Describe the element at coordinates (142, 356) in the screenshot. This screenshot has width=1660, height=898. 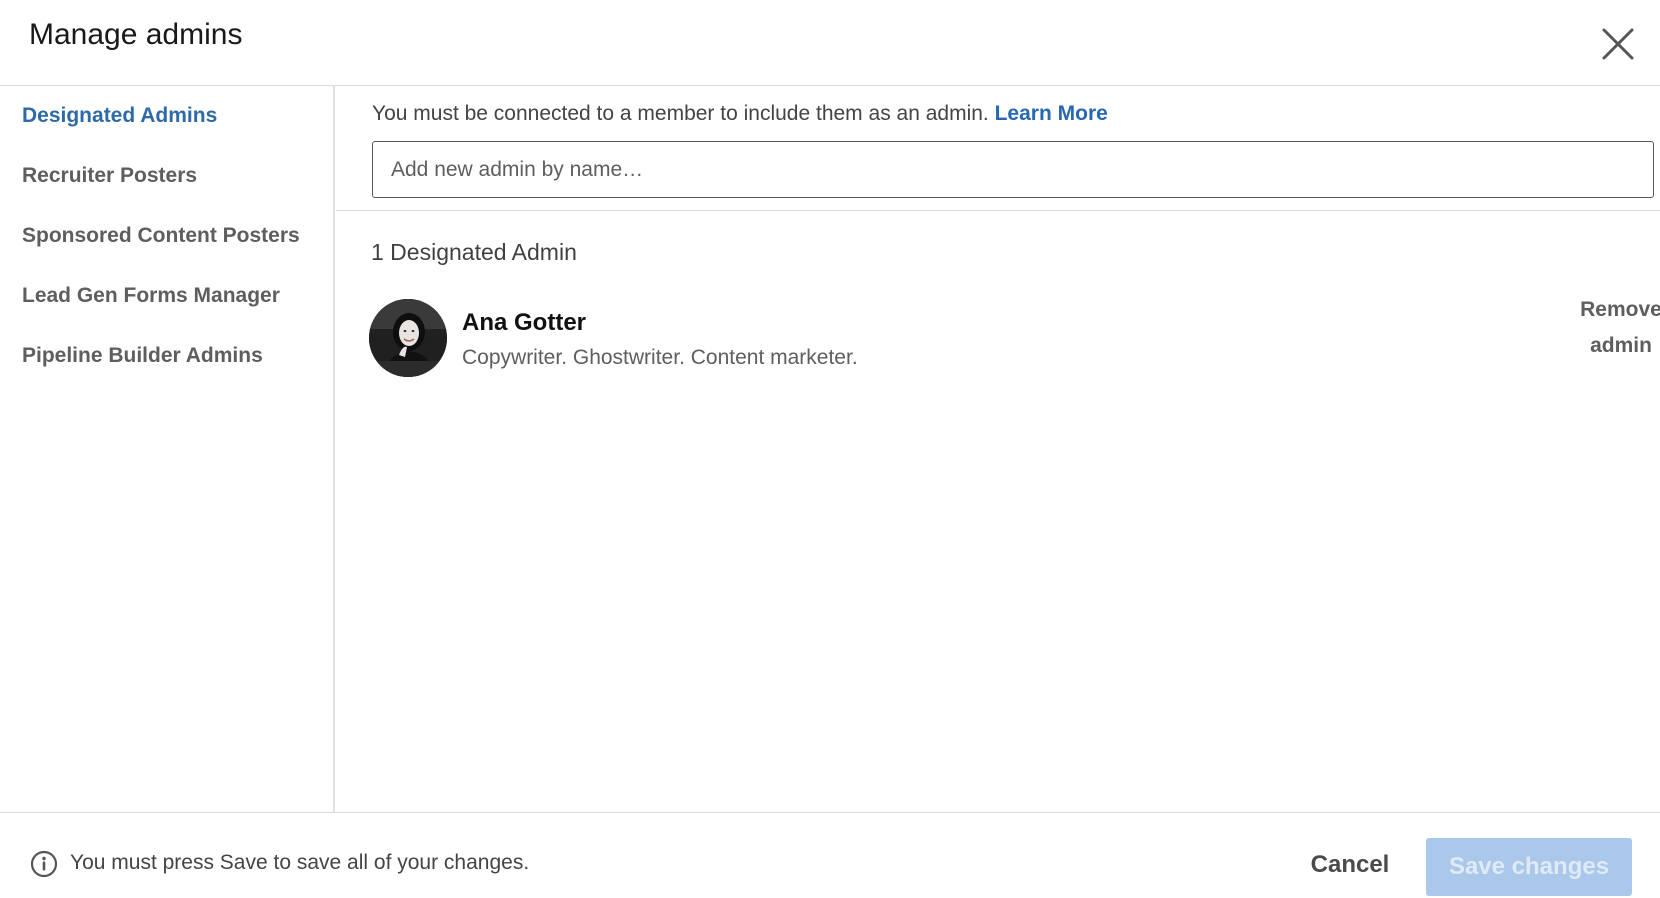
I see `sidebar-item-pipeline-builder-admins: Pipeline Builder Admins` at that location.